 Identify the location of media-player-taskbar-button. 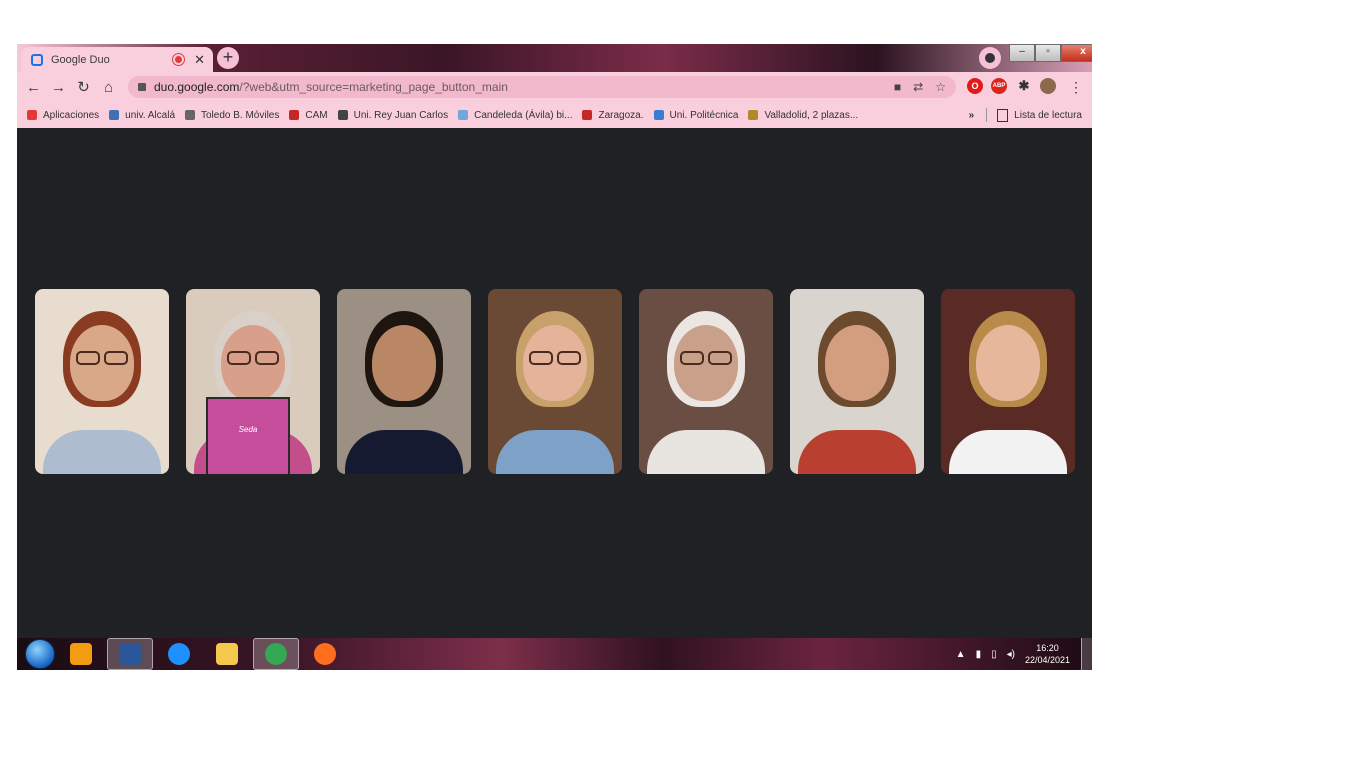
(81, 654).